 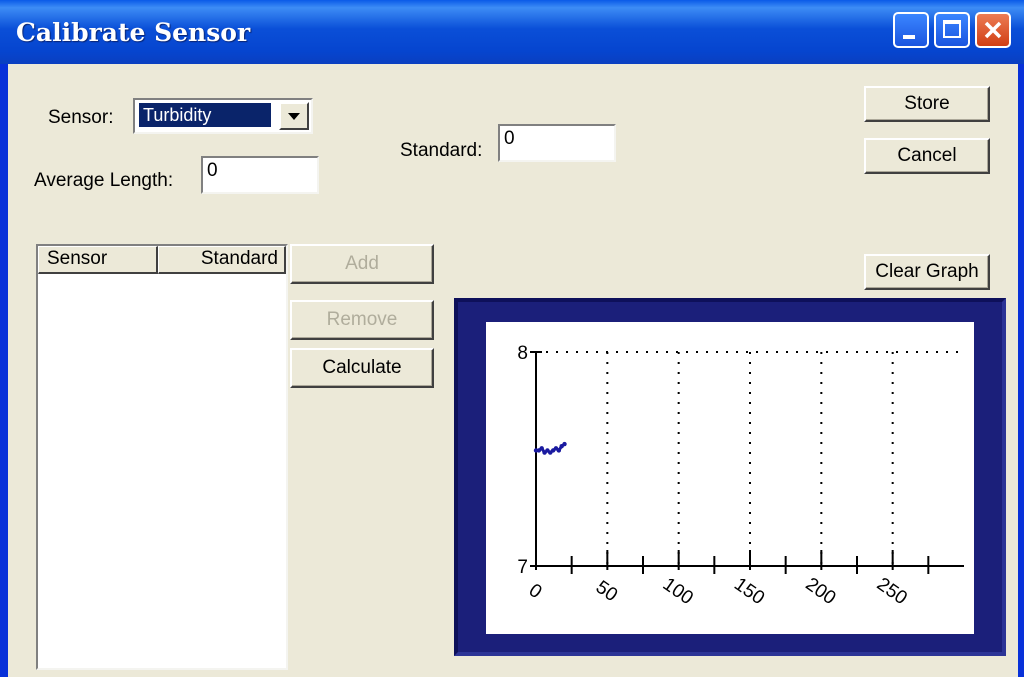 What do you see at coordinates (362, 320) in the screenshot?
I see `remove-button: Remove` at bounding box center [362, 320].